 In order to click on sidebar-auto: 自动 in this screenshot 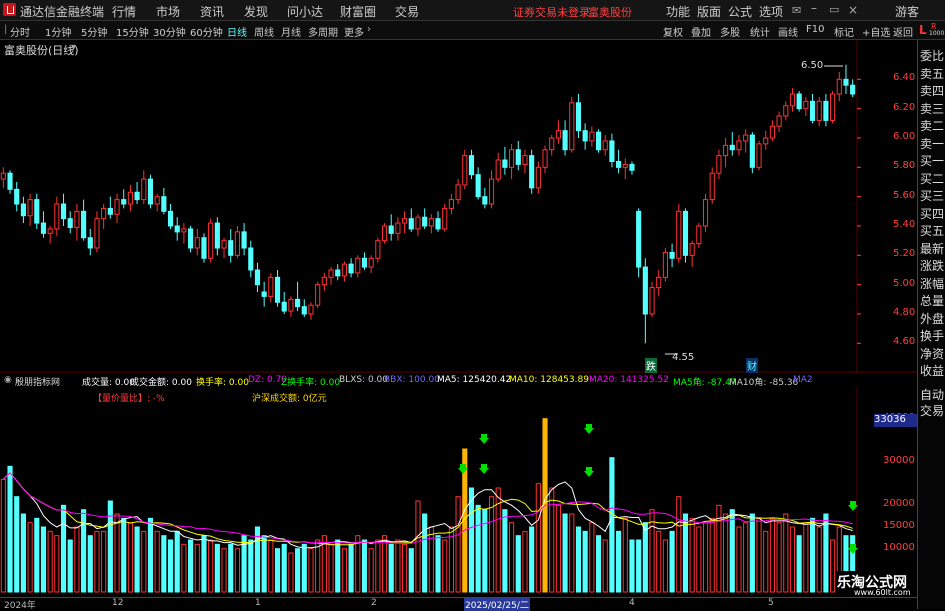, I will do `click(932, 394)`.